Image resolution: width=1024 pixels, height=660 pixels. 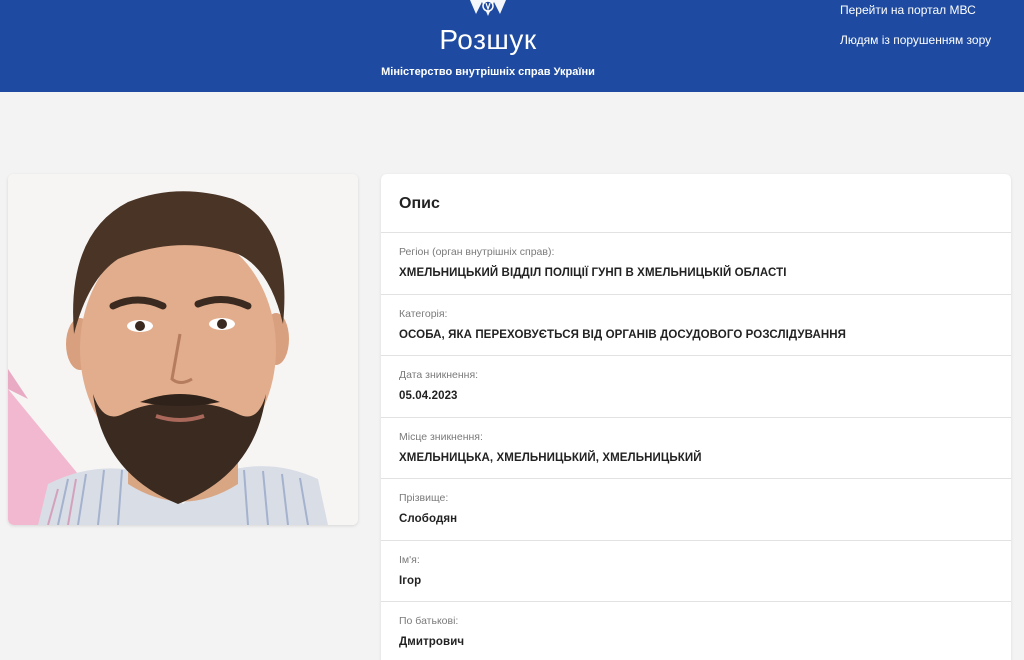 I want to click on site-title: Розшук, so click(x=488, y=40).